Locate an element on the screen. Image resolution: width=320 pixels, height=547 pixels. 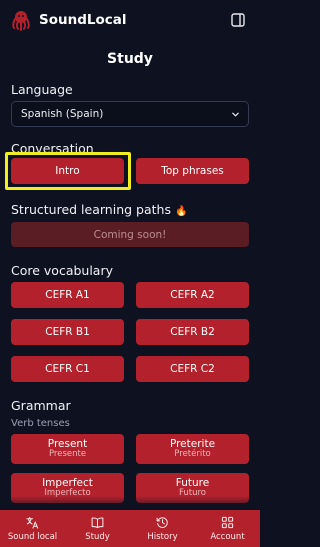
selection-highlight is located at coordinates (68, 171).